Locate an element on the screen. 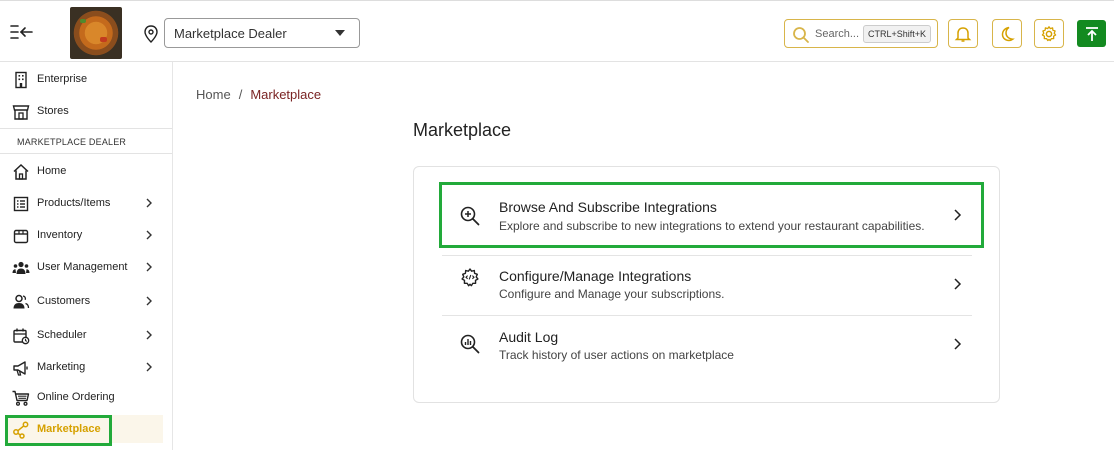 The image size is (1114, 450). restaurant-logo is located at coordinates (96, 33).